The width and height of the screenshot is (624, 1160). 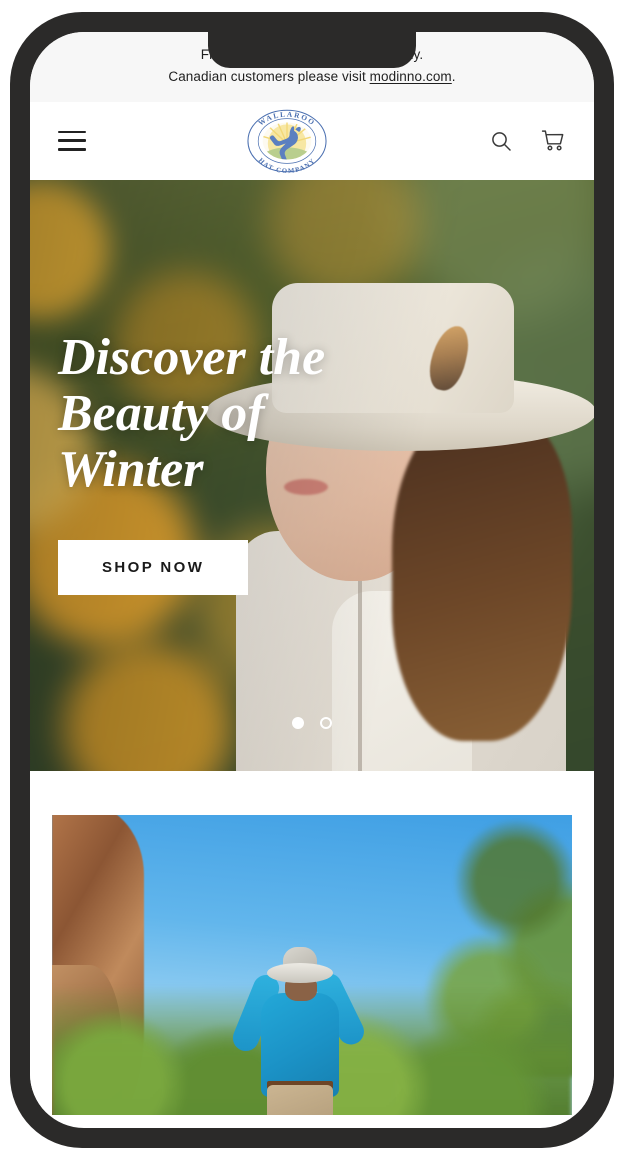 I want to click on announcement-line-2-suffix: ., so click(x=453, y=76).